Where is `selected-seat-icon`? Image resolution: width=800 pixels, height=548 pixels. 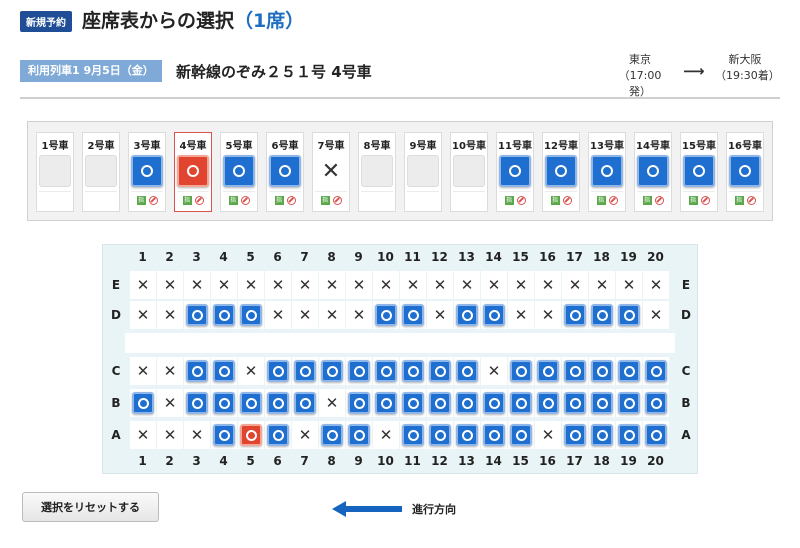 selected-seat-icon is located at coordinates (251, 435).